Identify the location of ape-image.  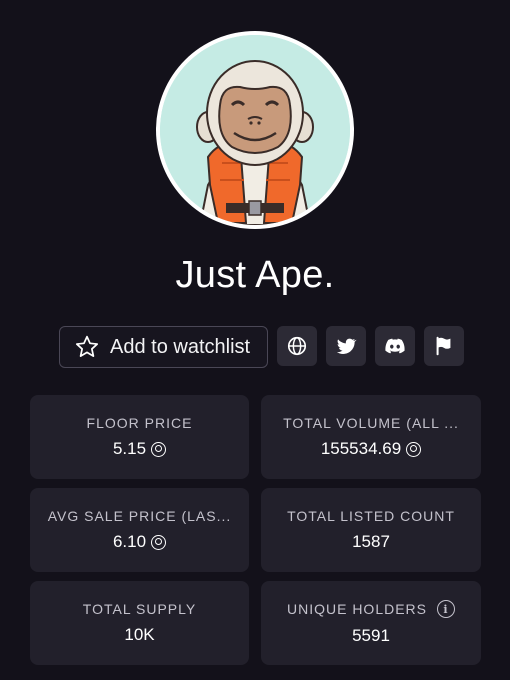
(255, 130).